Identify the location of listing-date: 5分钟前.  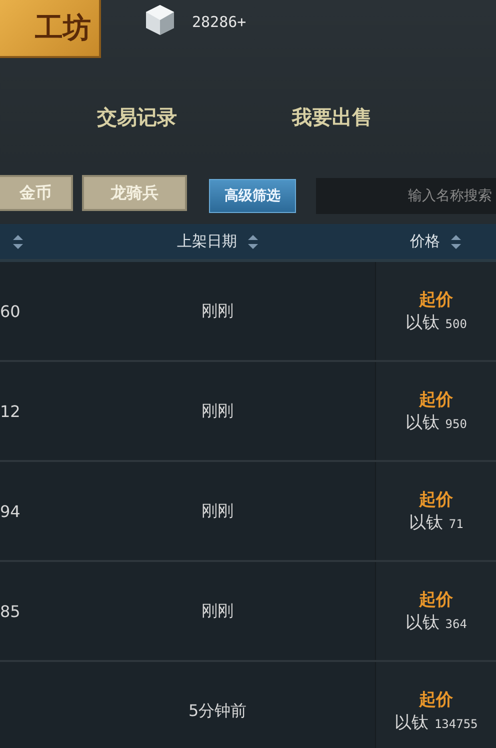
(217, 711).